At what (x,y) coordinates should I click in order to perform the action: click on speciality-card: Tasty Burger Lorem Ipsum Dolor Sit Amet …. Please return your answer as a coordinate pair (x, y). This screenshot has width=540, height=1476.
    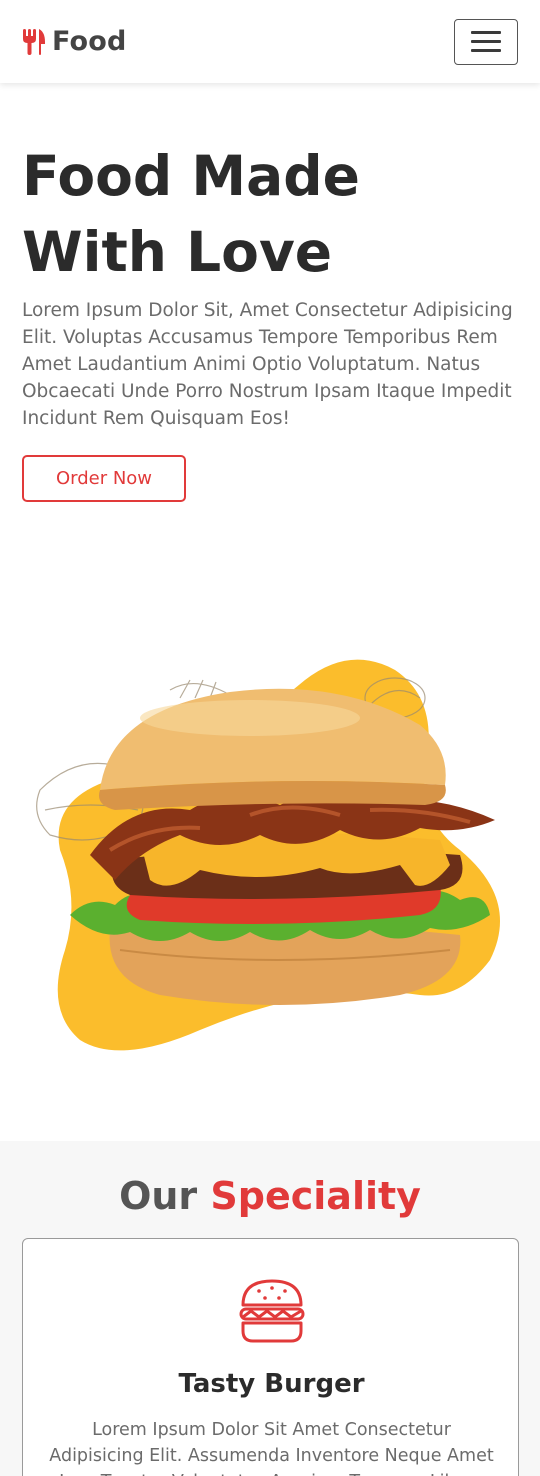
    Looking at the image, I should click on (270, 1357).